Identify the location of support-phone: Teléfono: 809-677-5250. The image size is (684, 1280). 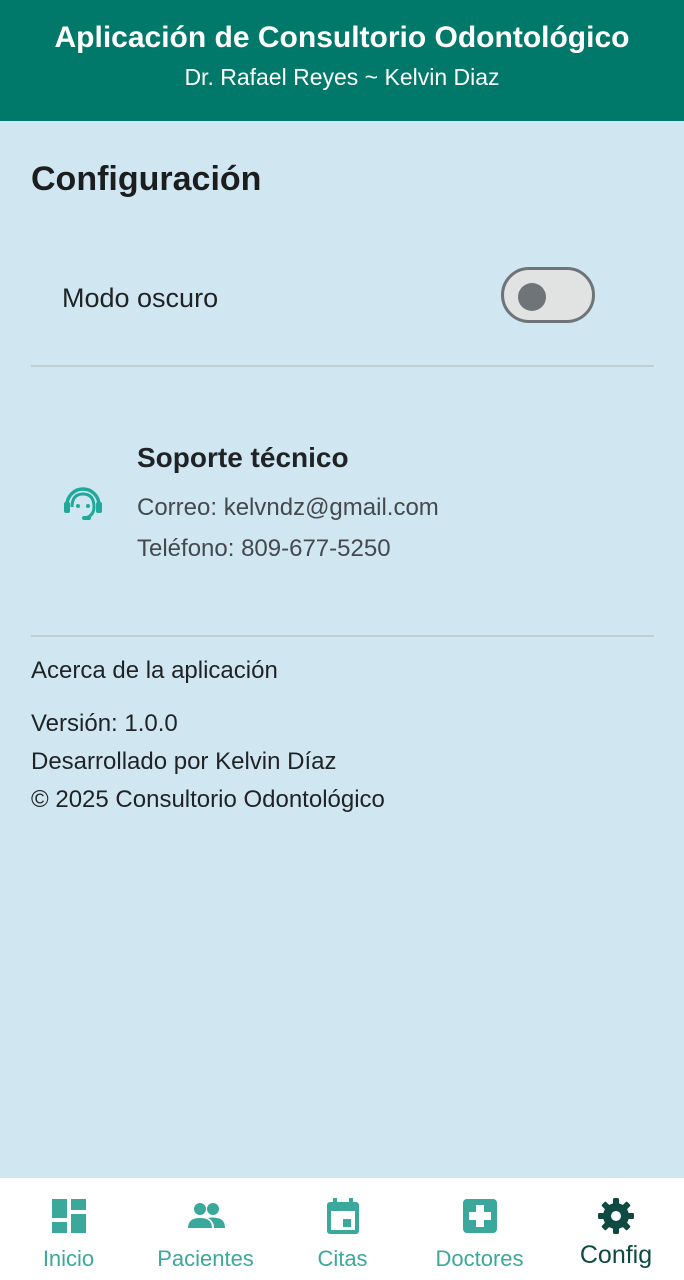
(264, 549).